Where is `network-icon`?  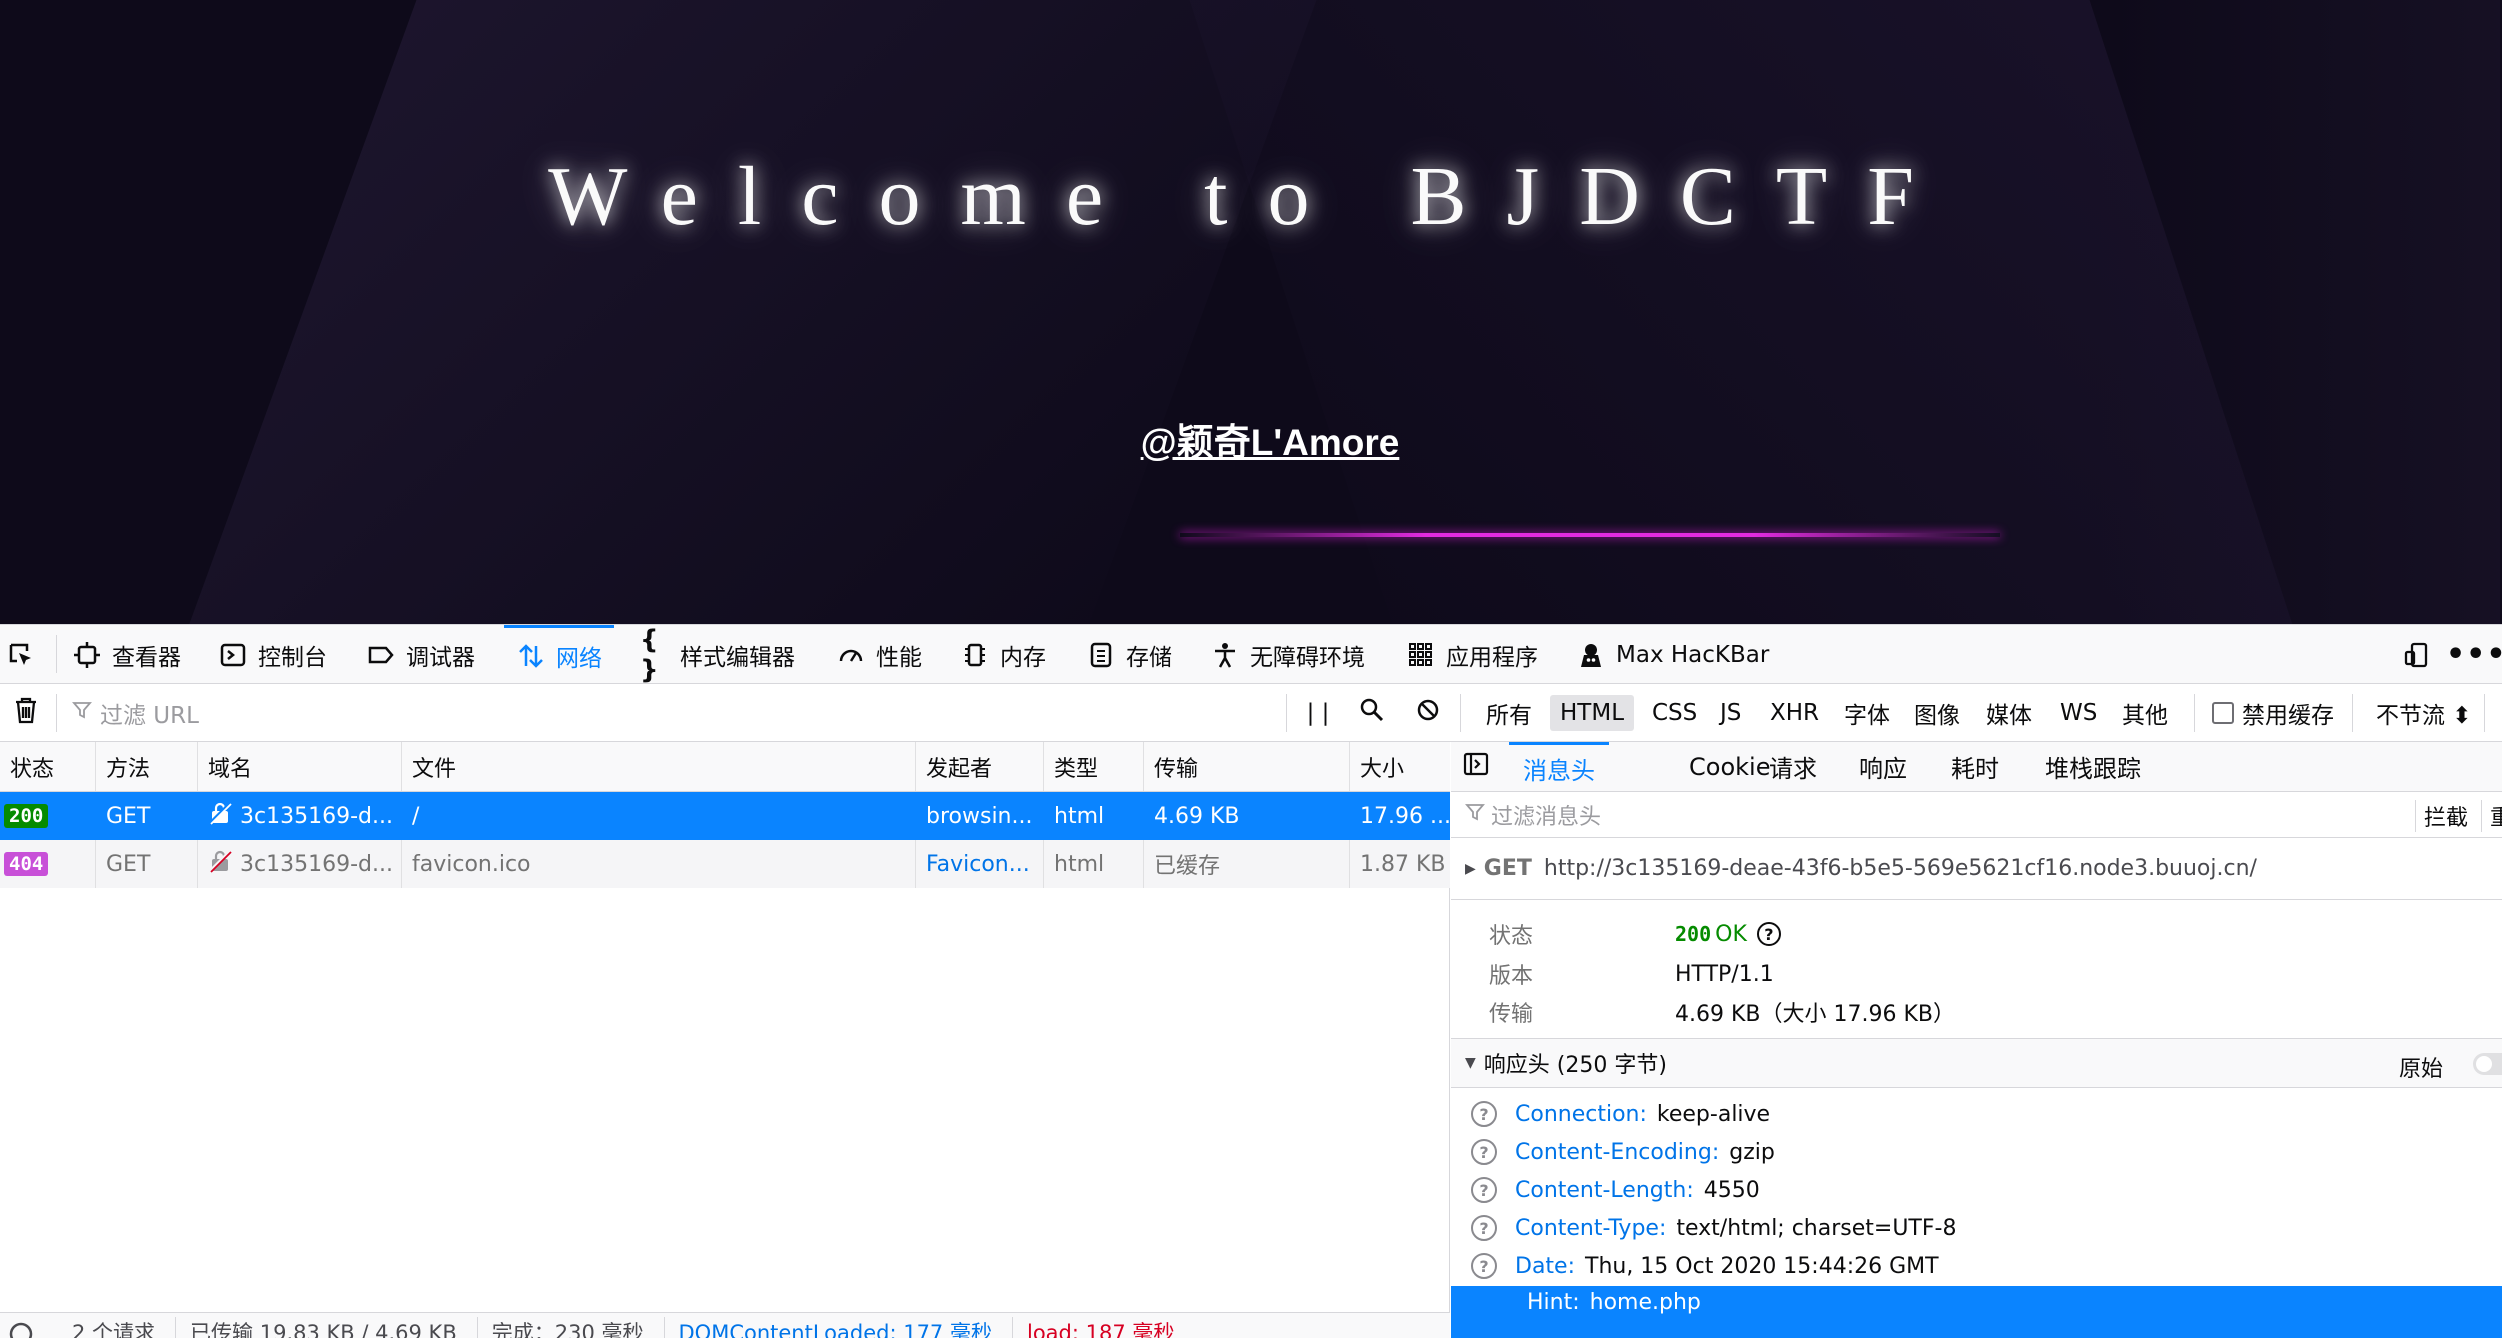
network-icon is located at coordinates (531, 656).